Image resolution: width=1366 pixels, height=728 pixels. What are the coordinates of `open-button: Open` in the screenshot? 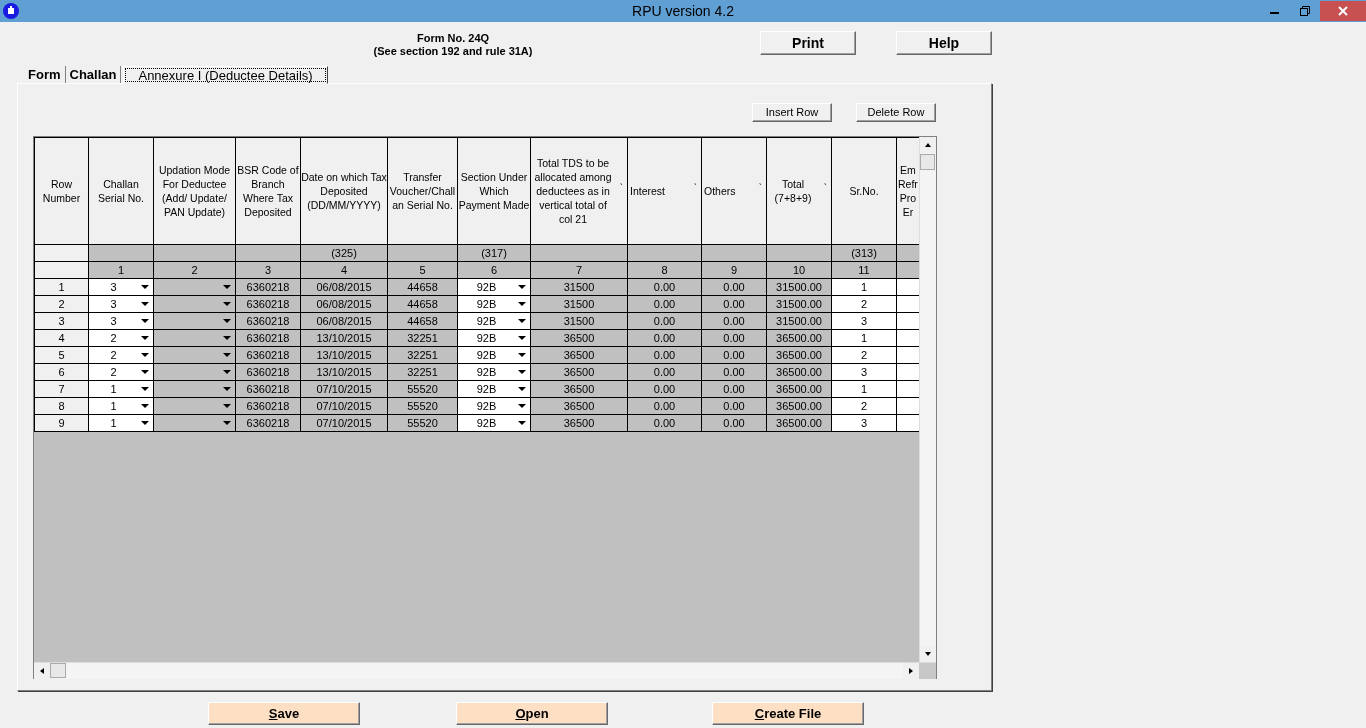 It's located at (532, 713).